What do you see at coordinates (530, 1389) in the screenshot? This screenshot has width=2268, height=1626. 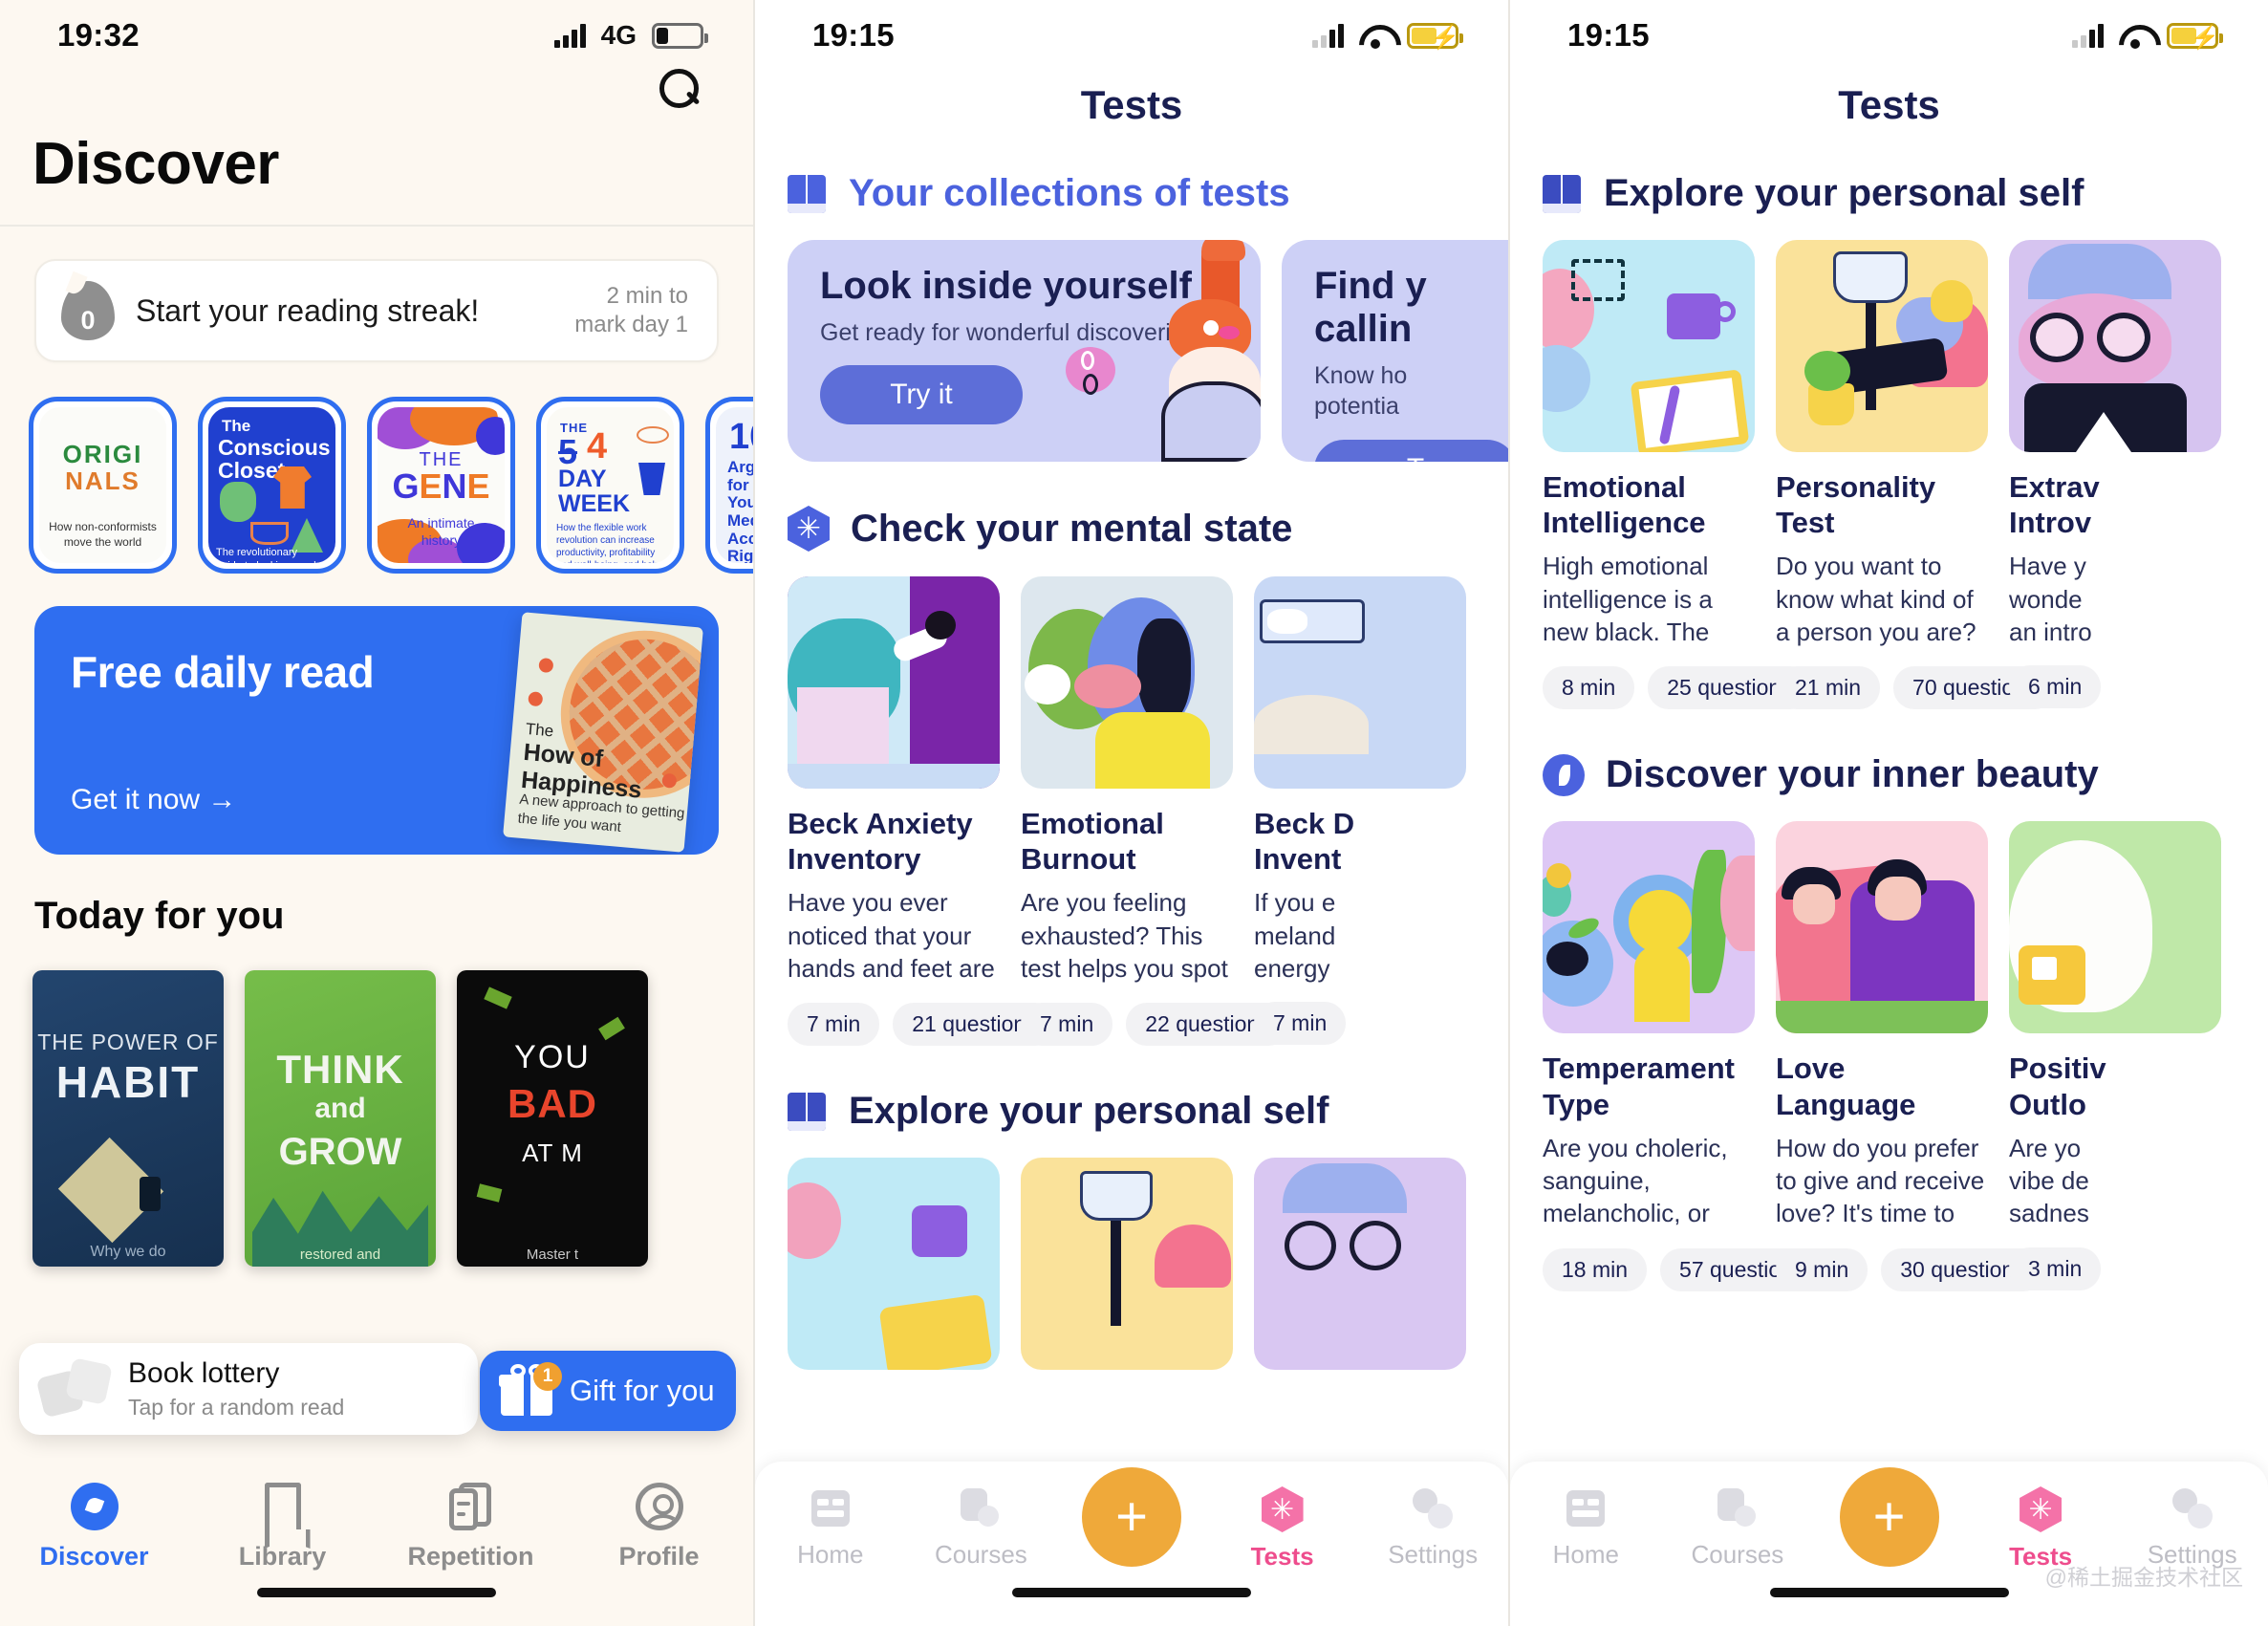 I see `gift-icon: 1` at bounding box center [530, 1389].